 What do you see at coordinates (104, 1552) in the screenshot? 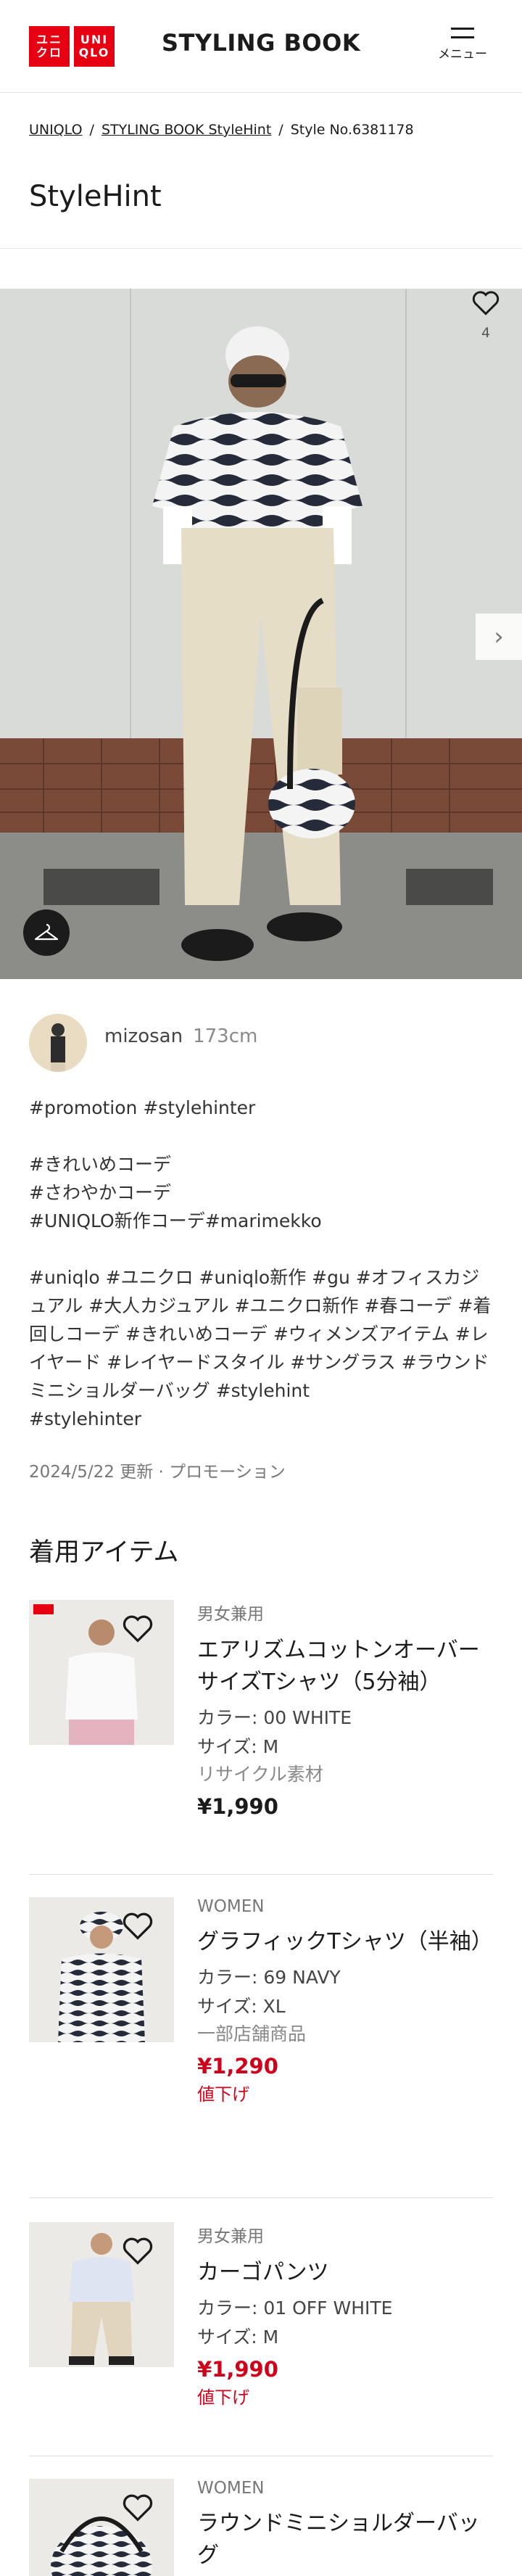
I see `section-title-worn-items: 着用アイテム` at bounding box center [104, 1552].